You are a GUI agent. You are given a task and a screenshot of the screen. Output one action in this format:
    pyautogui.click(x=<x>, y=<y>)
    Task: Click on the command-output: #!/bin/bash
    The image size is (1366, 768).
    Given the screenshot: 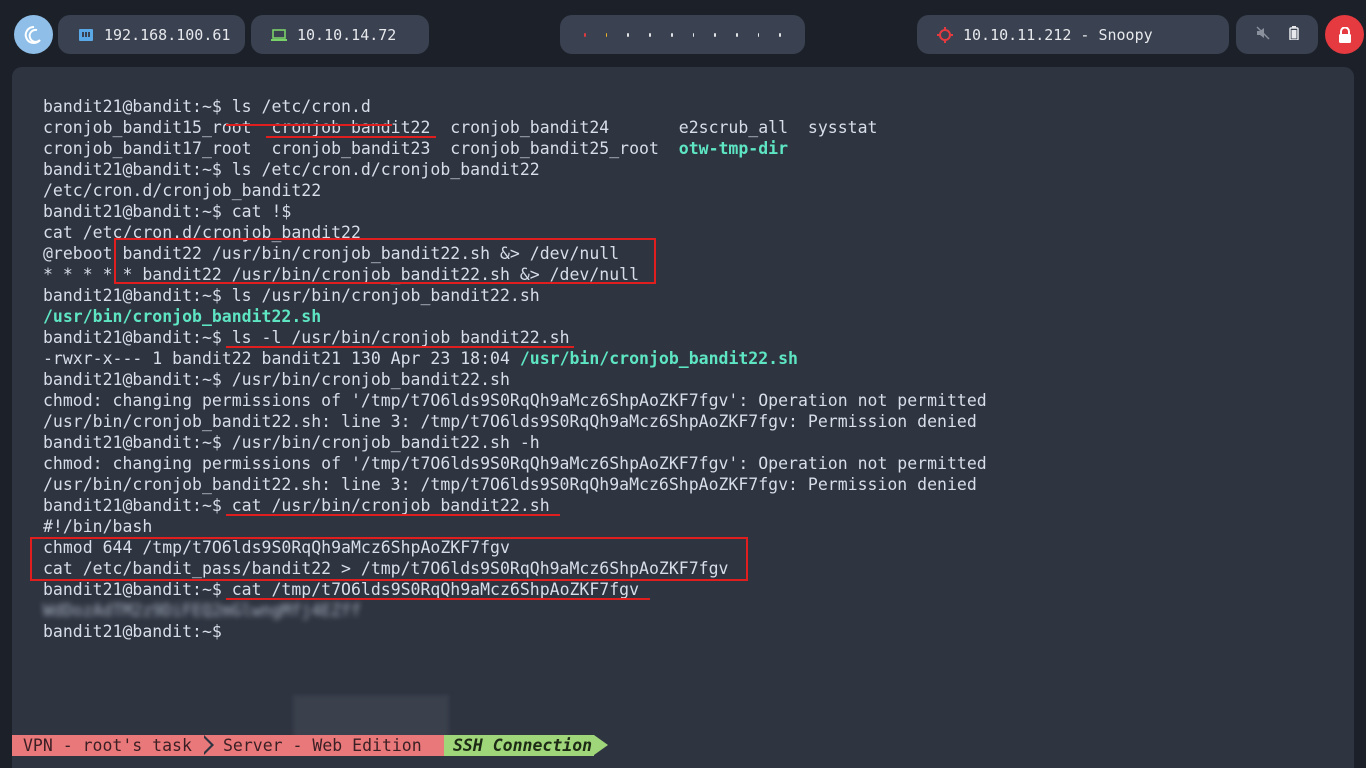 What is the action you would take?
    pyautogui.click(x=98, y=526)
    